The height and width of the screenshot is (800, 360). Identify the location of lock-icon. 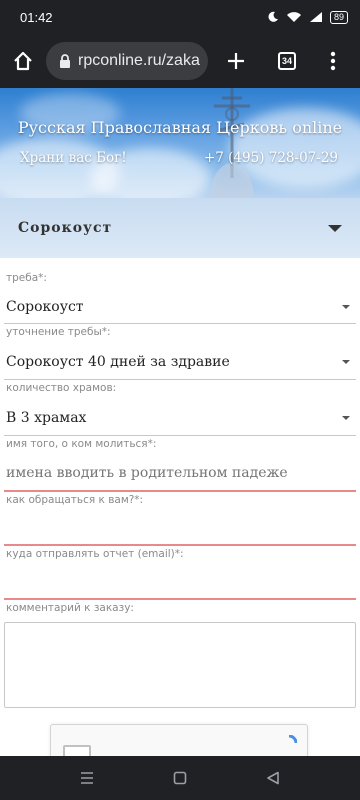
(65, 61).